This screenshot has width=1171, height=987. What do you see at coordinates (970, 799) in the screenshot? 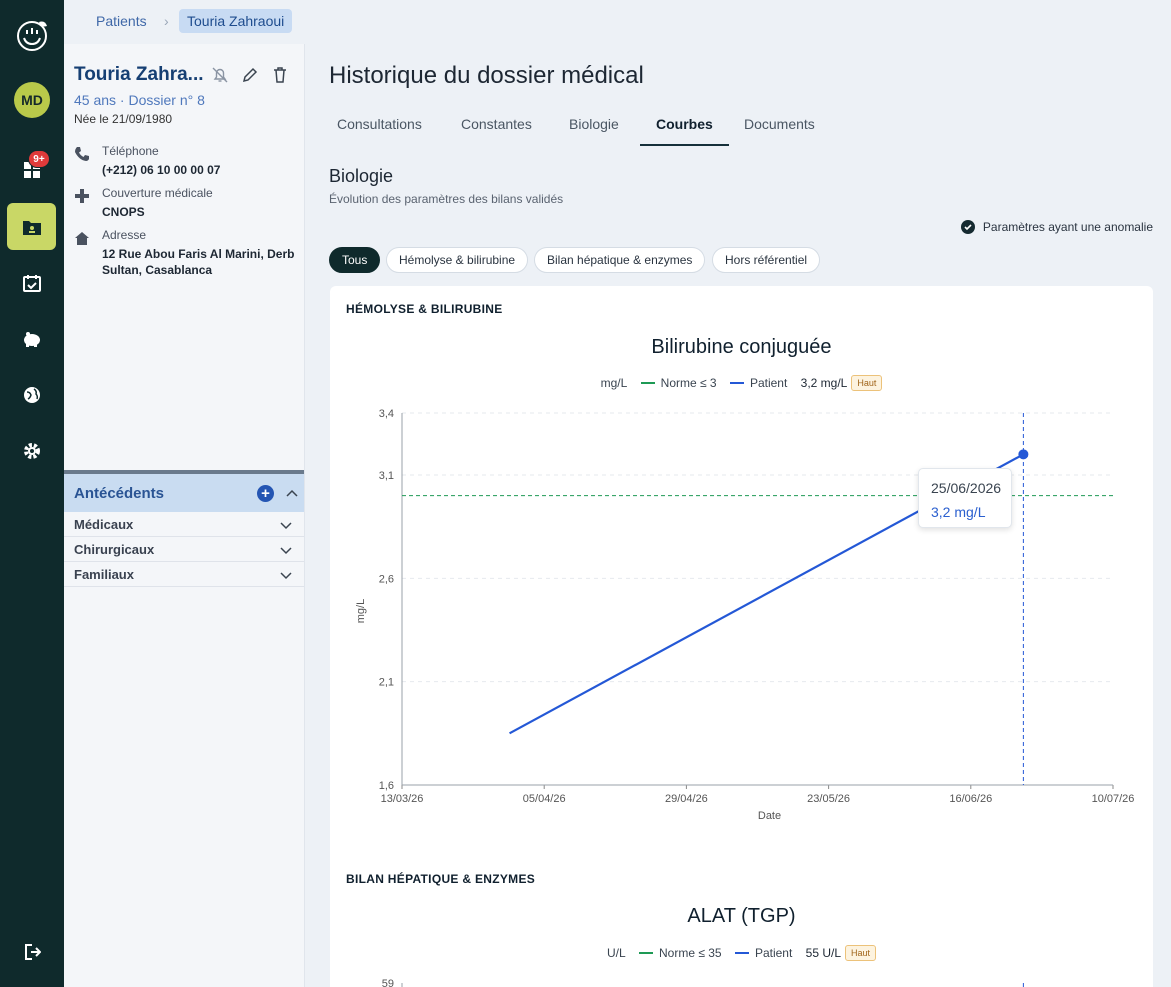
I see `x-tick-label: 16/06/26` at bounding box center [970, 799].